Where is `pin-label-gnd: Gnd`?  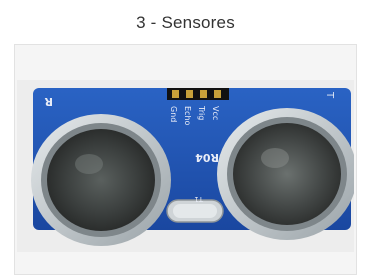
pin-label-gnd: Gnd is located at coordinates (173, 114).